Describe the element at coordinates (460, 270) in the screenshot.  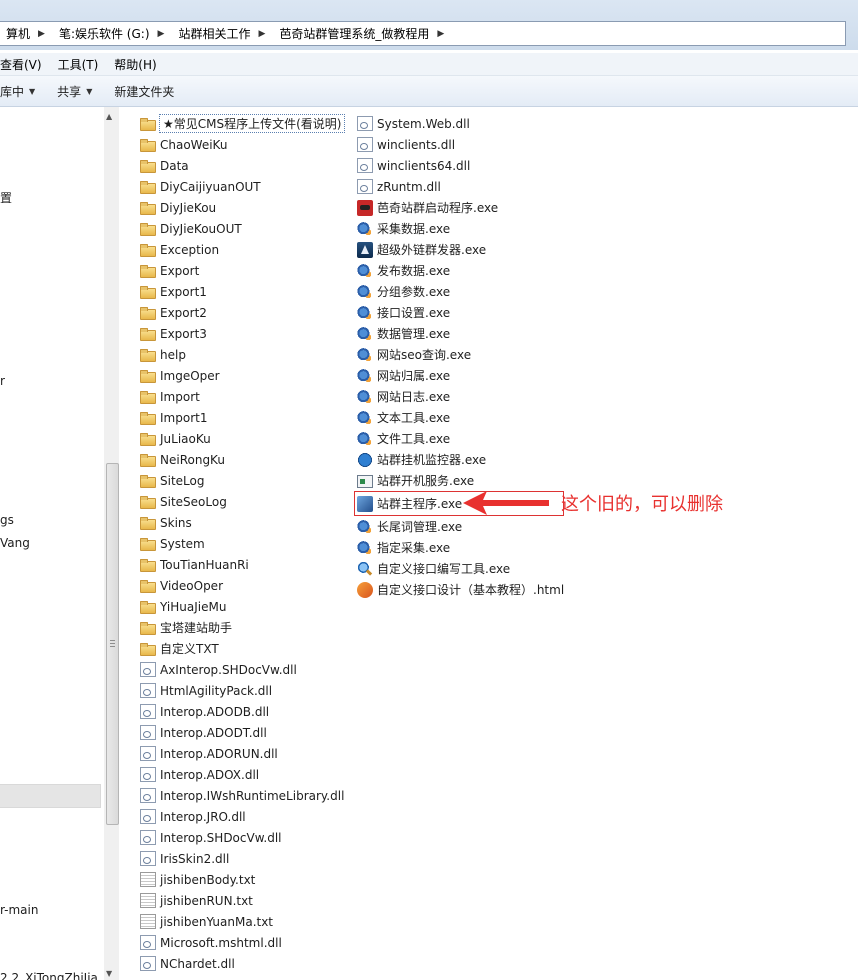
I see `file-row: 发布数据.exe` at that location.